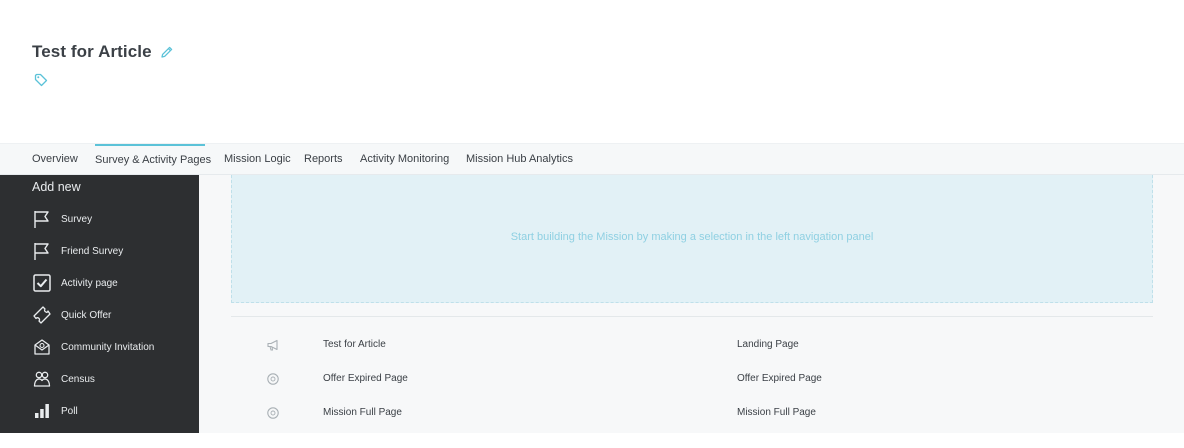 Image resolution: width=1184 pixels, height=448 pixels. Describe the element at coordinates (78, 379) in the screenshot. I see `sidebar-item-label: Census` at that location.